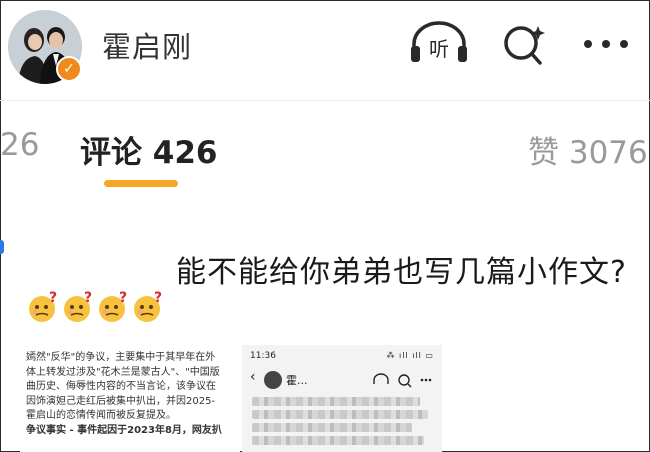  Describe the element at coordinates (149, 149) in the screenshot. I see `tab-comments: 评论 426` at that location.